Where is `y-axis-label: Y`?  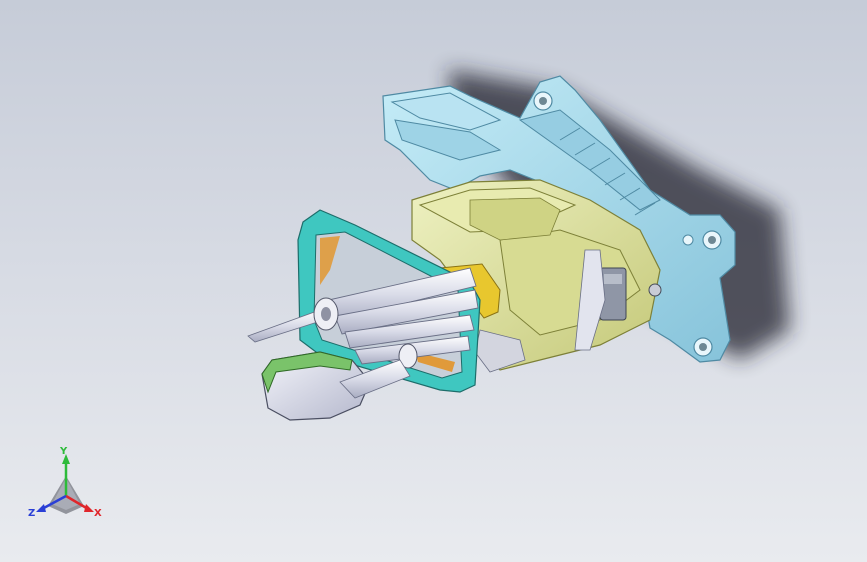
y-axis-label: Y is located at coordinates (63, 451).